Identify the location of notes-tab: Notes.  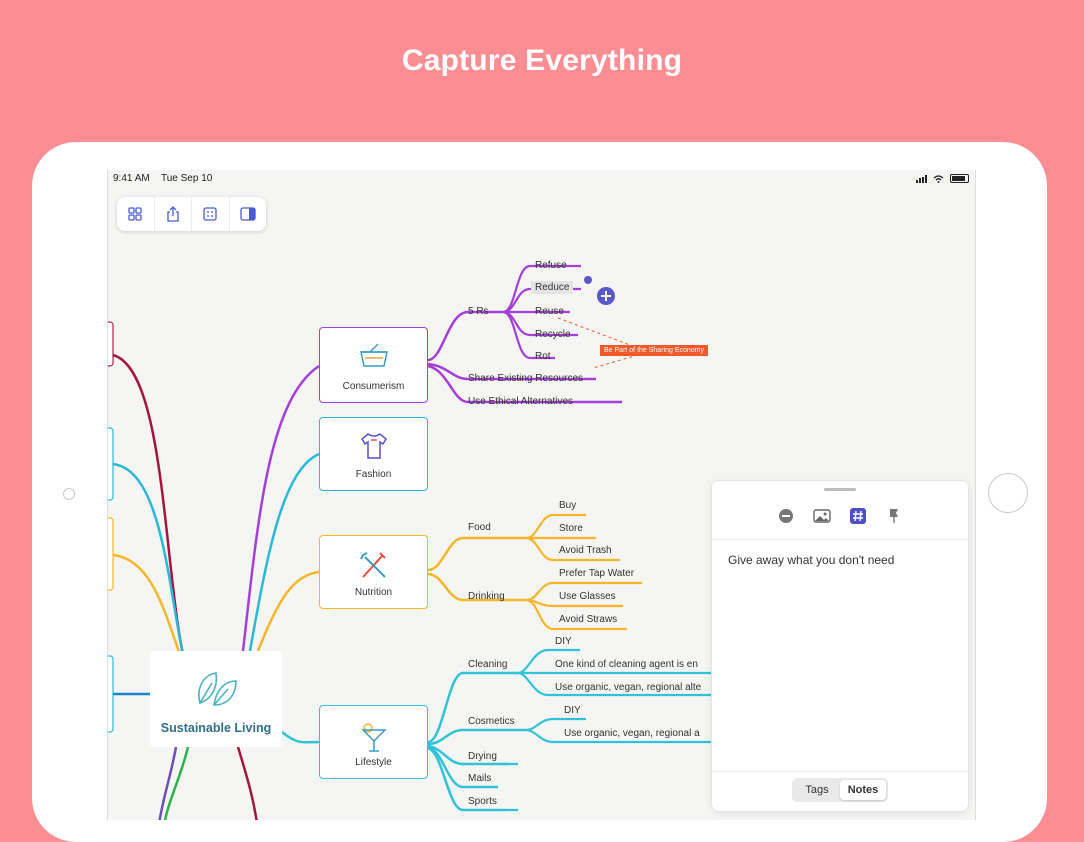
(863, 790).